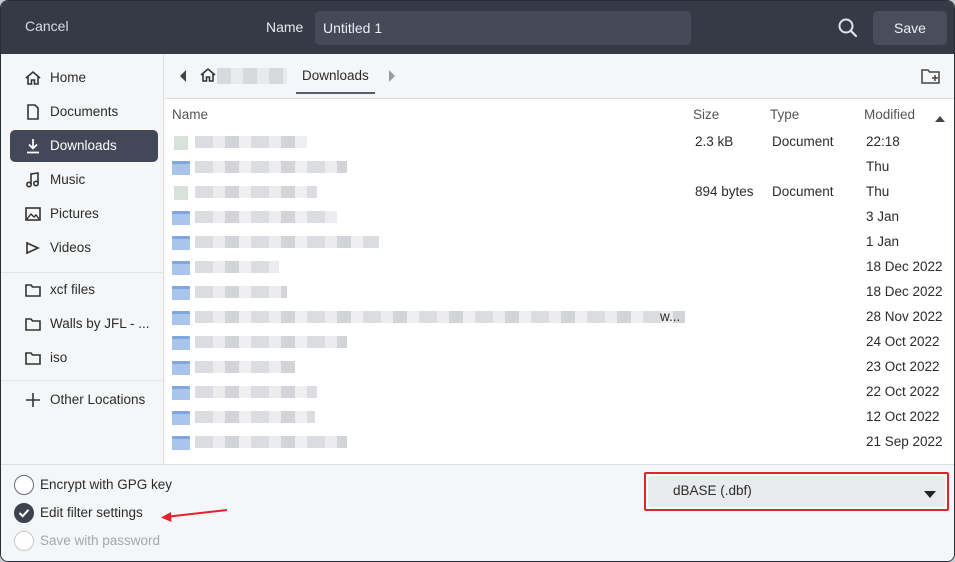  Describe the element at coordinates (190, 114) in the screenshot. I see `column-header-name: Name` at that location.